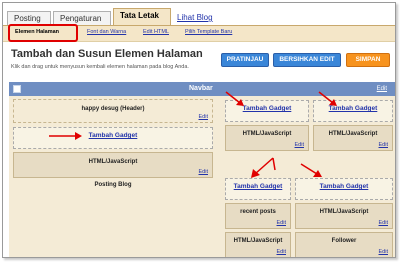 The image size is (400, 262). Describe the element at coordinates (281, 223) in the screenshot. I see `recent-posts-edit-link: Edit` at that location.